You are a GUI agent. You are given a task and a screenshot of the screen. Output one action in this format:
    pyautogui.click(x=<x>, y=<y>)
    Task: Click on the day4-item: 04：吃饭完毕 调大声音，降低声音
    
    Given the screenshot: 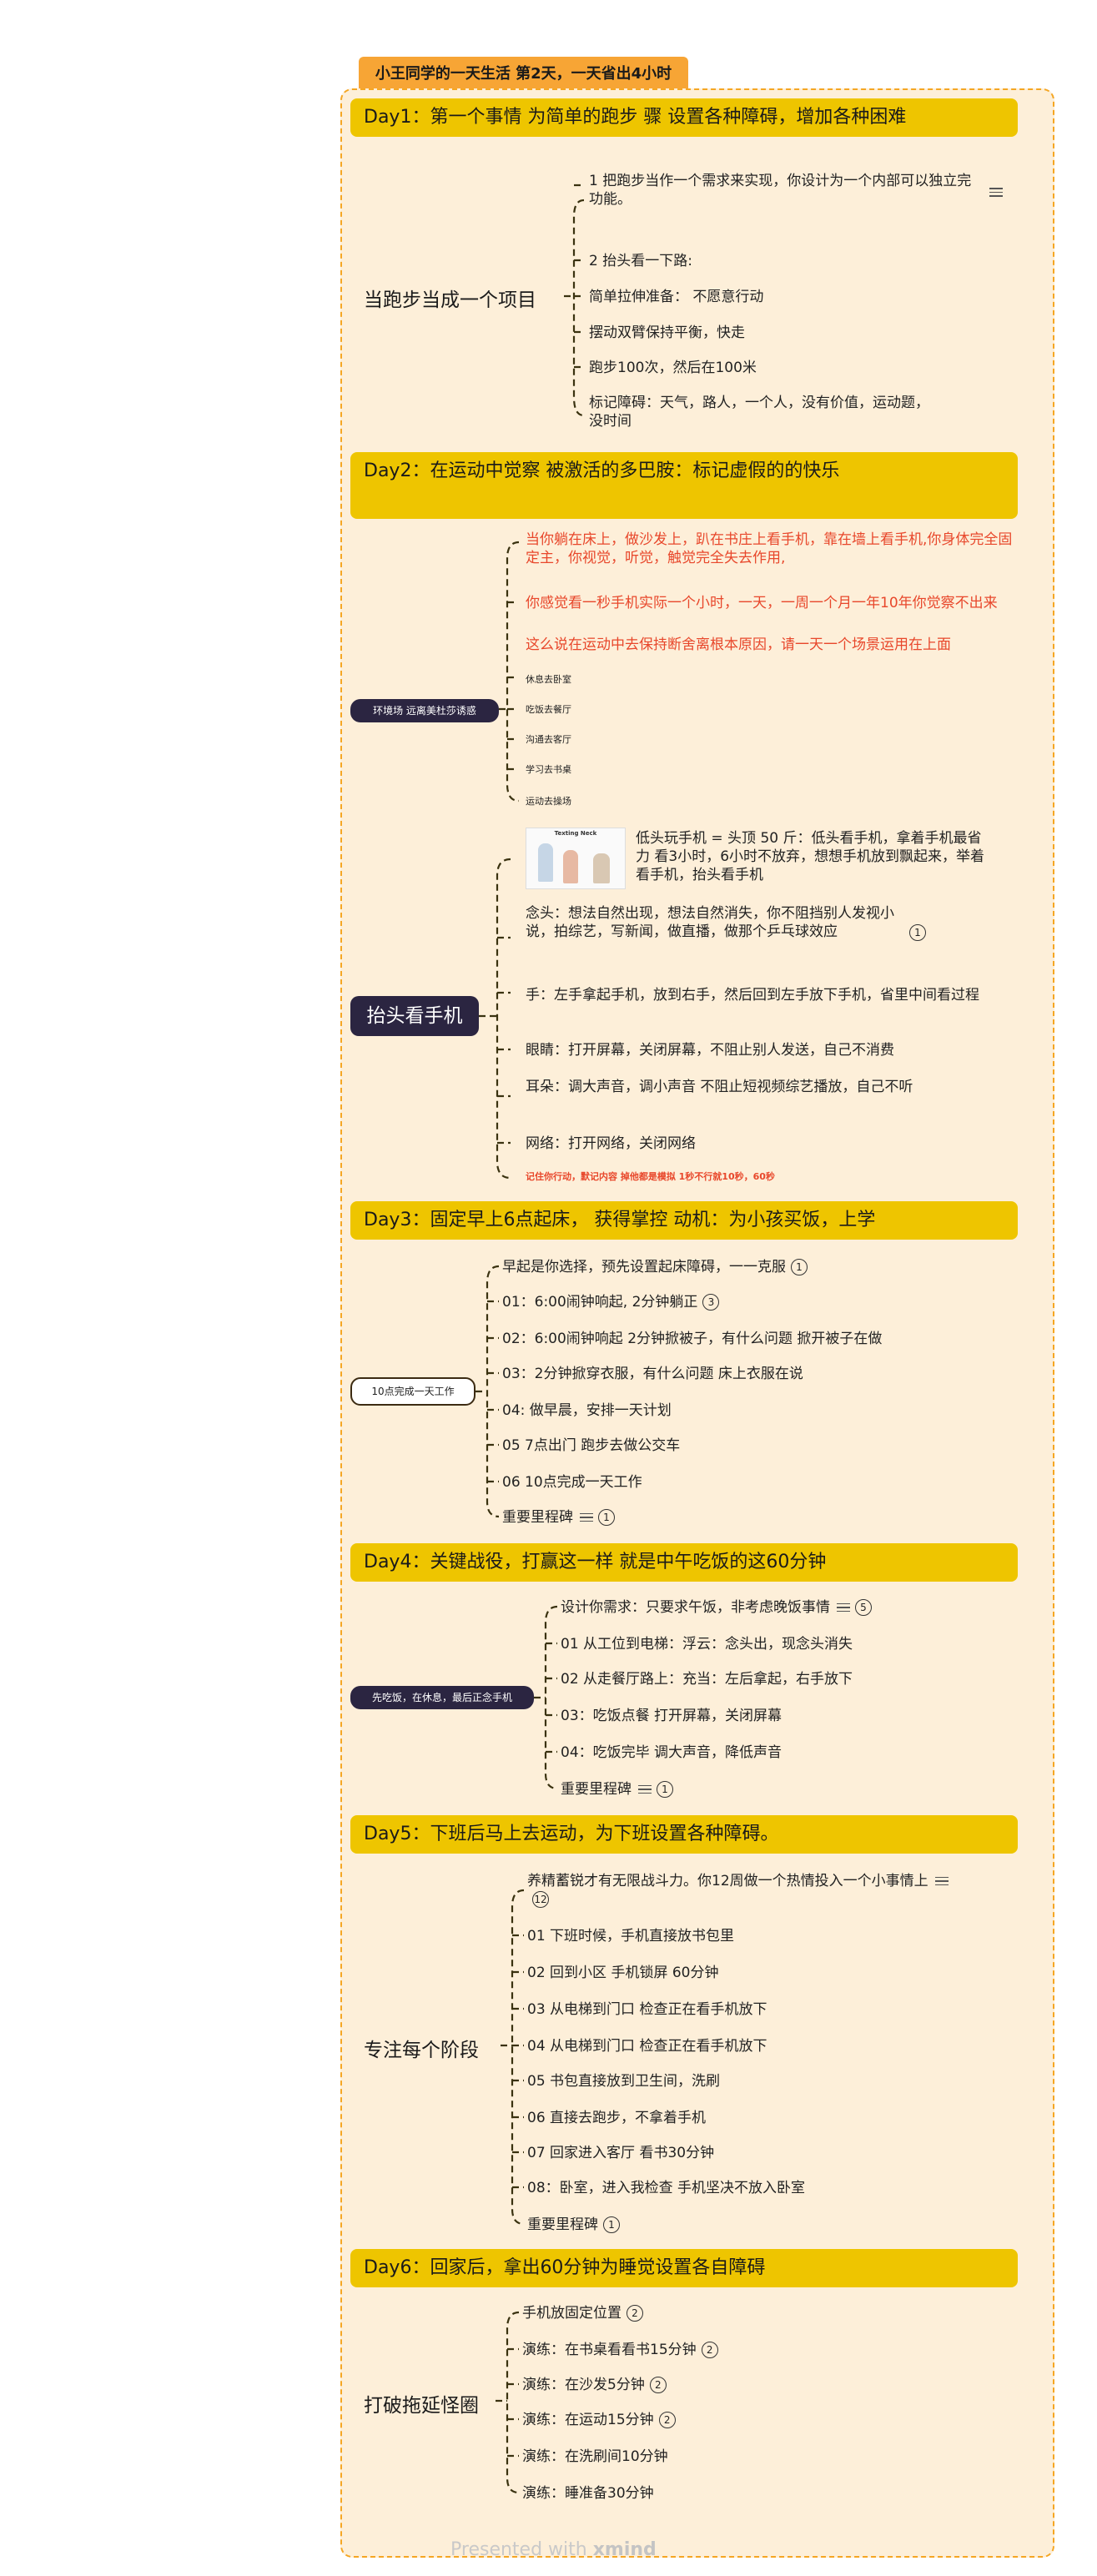 What is the action you would take?
    pyautogui.click(x=671, y=1752)
    